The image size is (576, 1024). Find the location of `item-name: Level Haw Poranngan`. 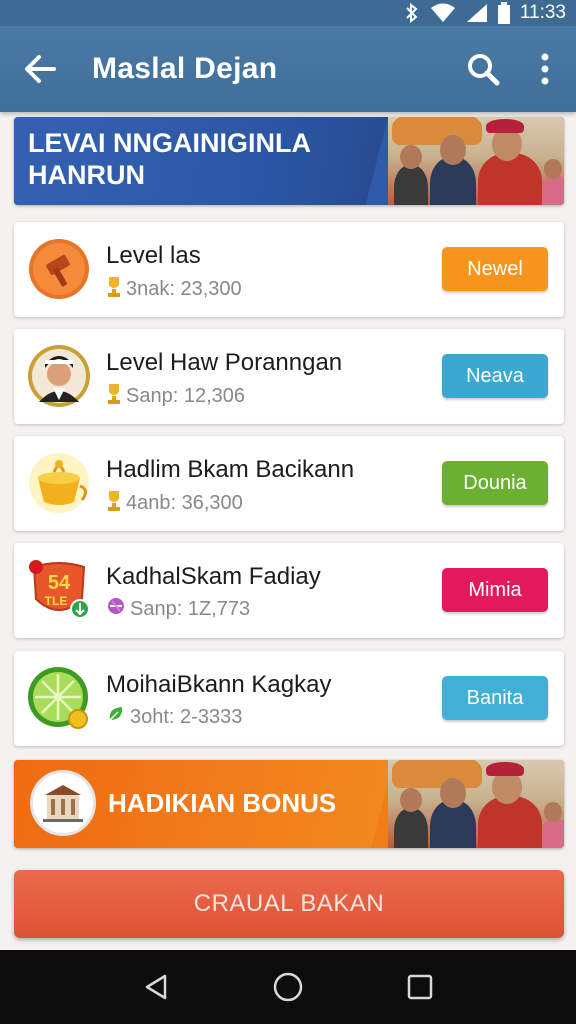

item-name: Level Haw Poranngan is located at coordinates (224, 362).